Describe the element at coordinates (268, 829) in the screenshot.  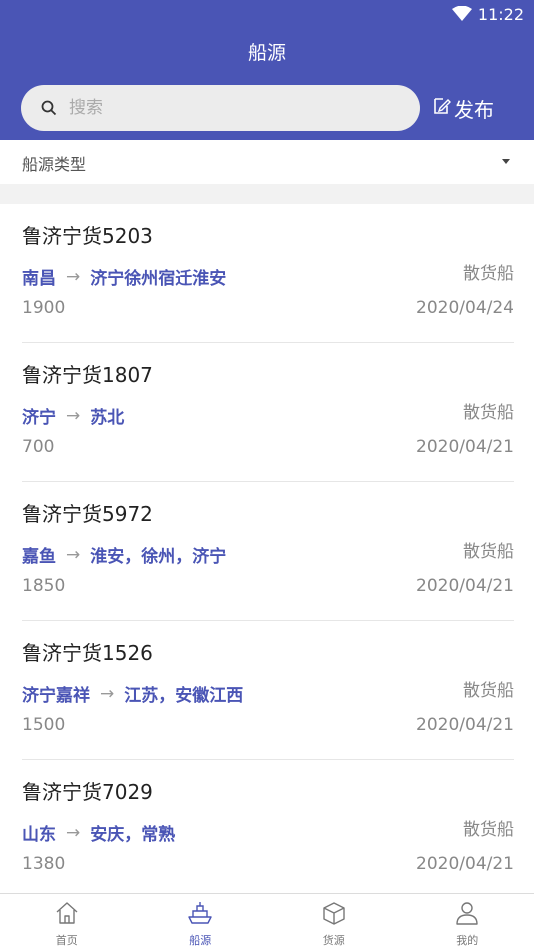
I see `list-item: 鲁济宁货7029 山东 → 安庆，常熟 散货船 1380 2020/04/21` at that location.